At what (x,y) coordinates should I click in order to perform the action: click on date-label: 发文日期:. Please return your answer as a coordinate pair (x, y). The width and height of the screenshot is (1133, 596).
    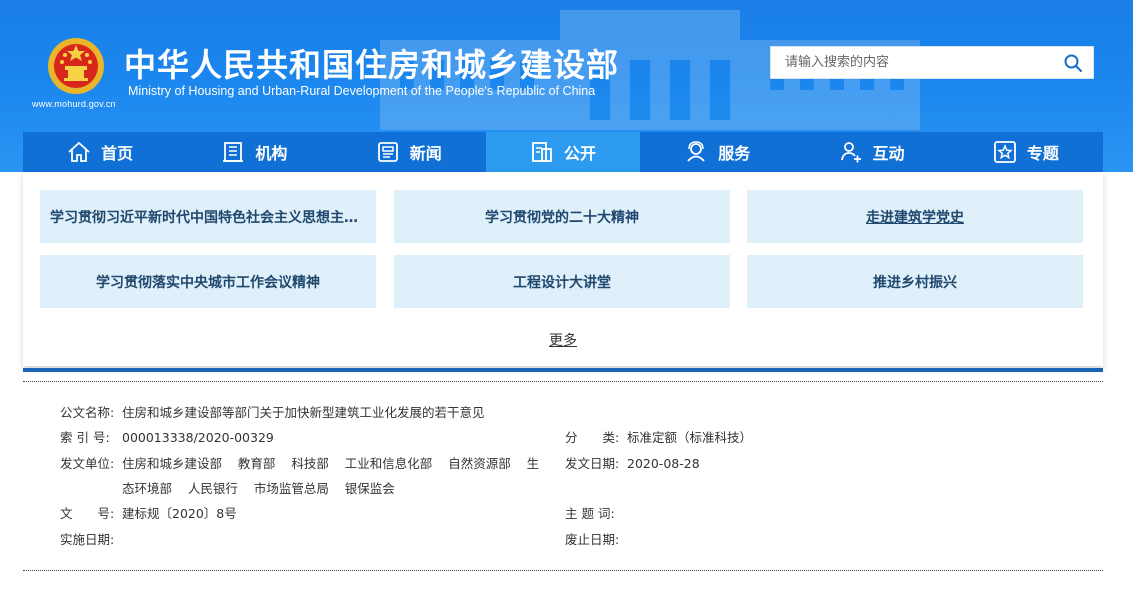
    Looking at the image, I should click on (592, 463).